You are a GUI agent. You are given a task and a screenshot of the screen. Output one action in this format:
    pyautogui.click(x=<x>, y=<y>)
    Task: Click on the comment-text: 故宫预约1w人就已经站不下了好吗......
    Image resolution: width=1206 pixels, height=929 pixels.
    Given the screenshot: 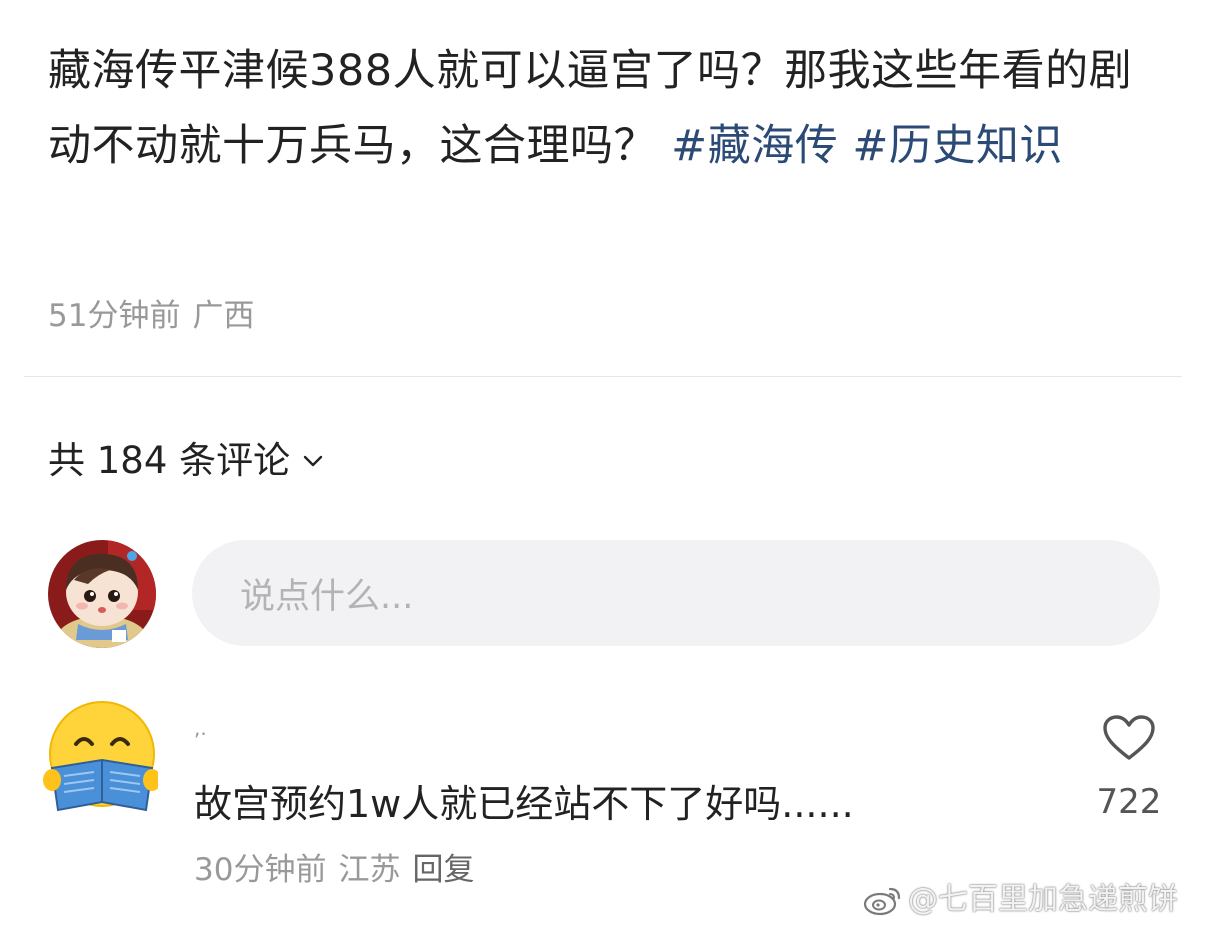 What is the action you would take?
    pyautogui.click(x=524, y=804)
    